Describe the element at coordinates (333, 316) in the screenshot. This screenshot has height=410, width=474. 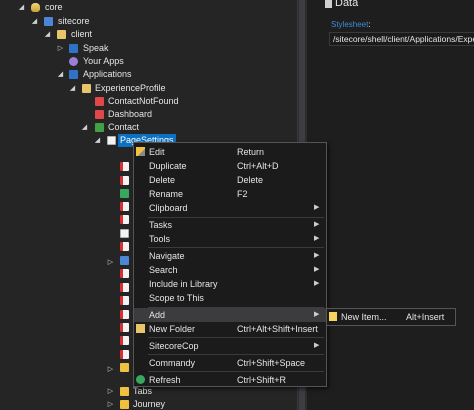
I see `new-item-icon` at that location.